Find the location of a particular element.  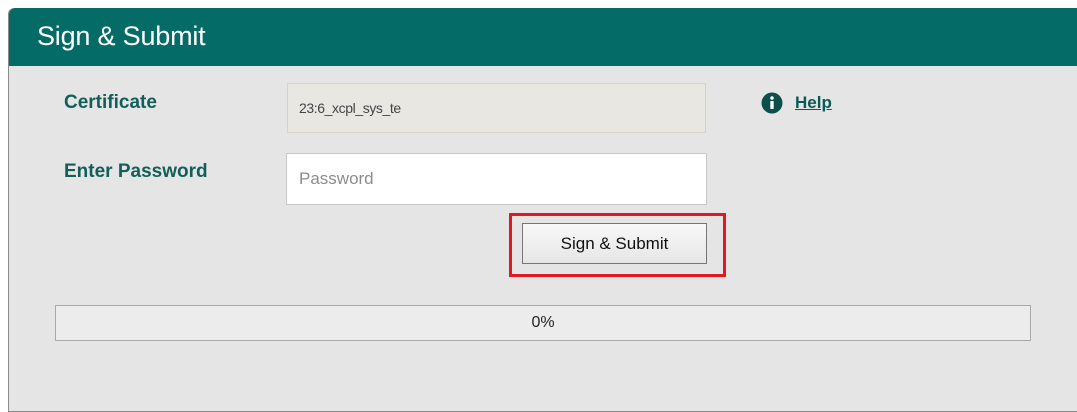

certificate-field: 23:6_xcpl_sys_te is located at coordinates (496, 108).